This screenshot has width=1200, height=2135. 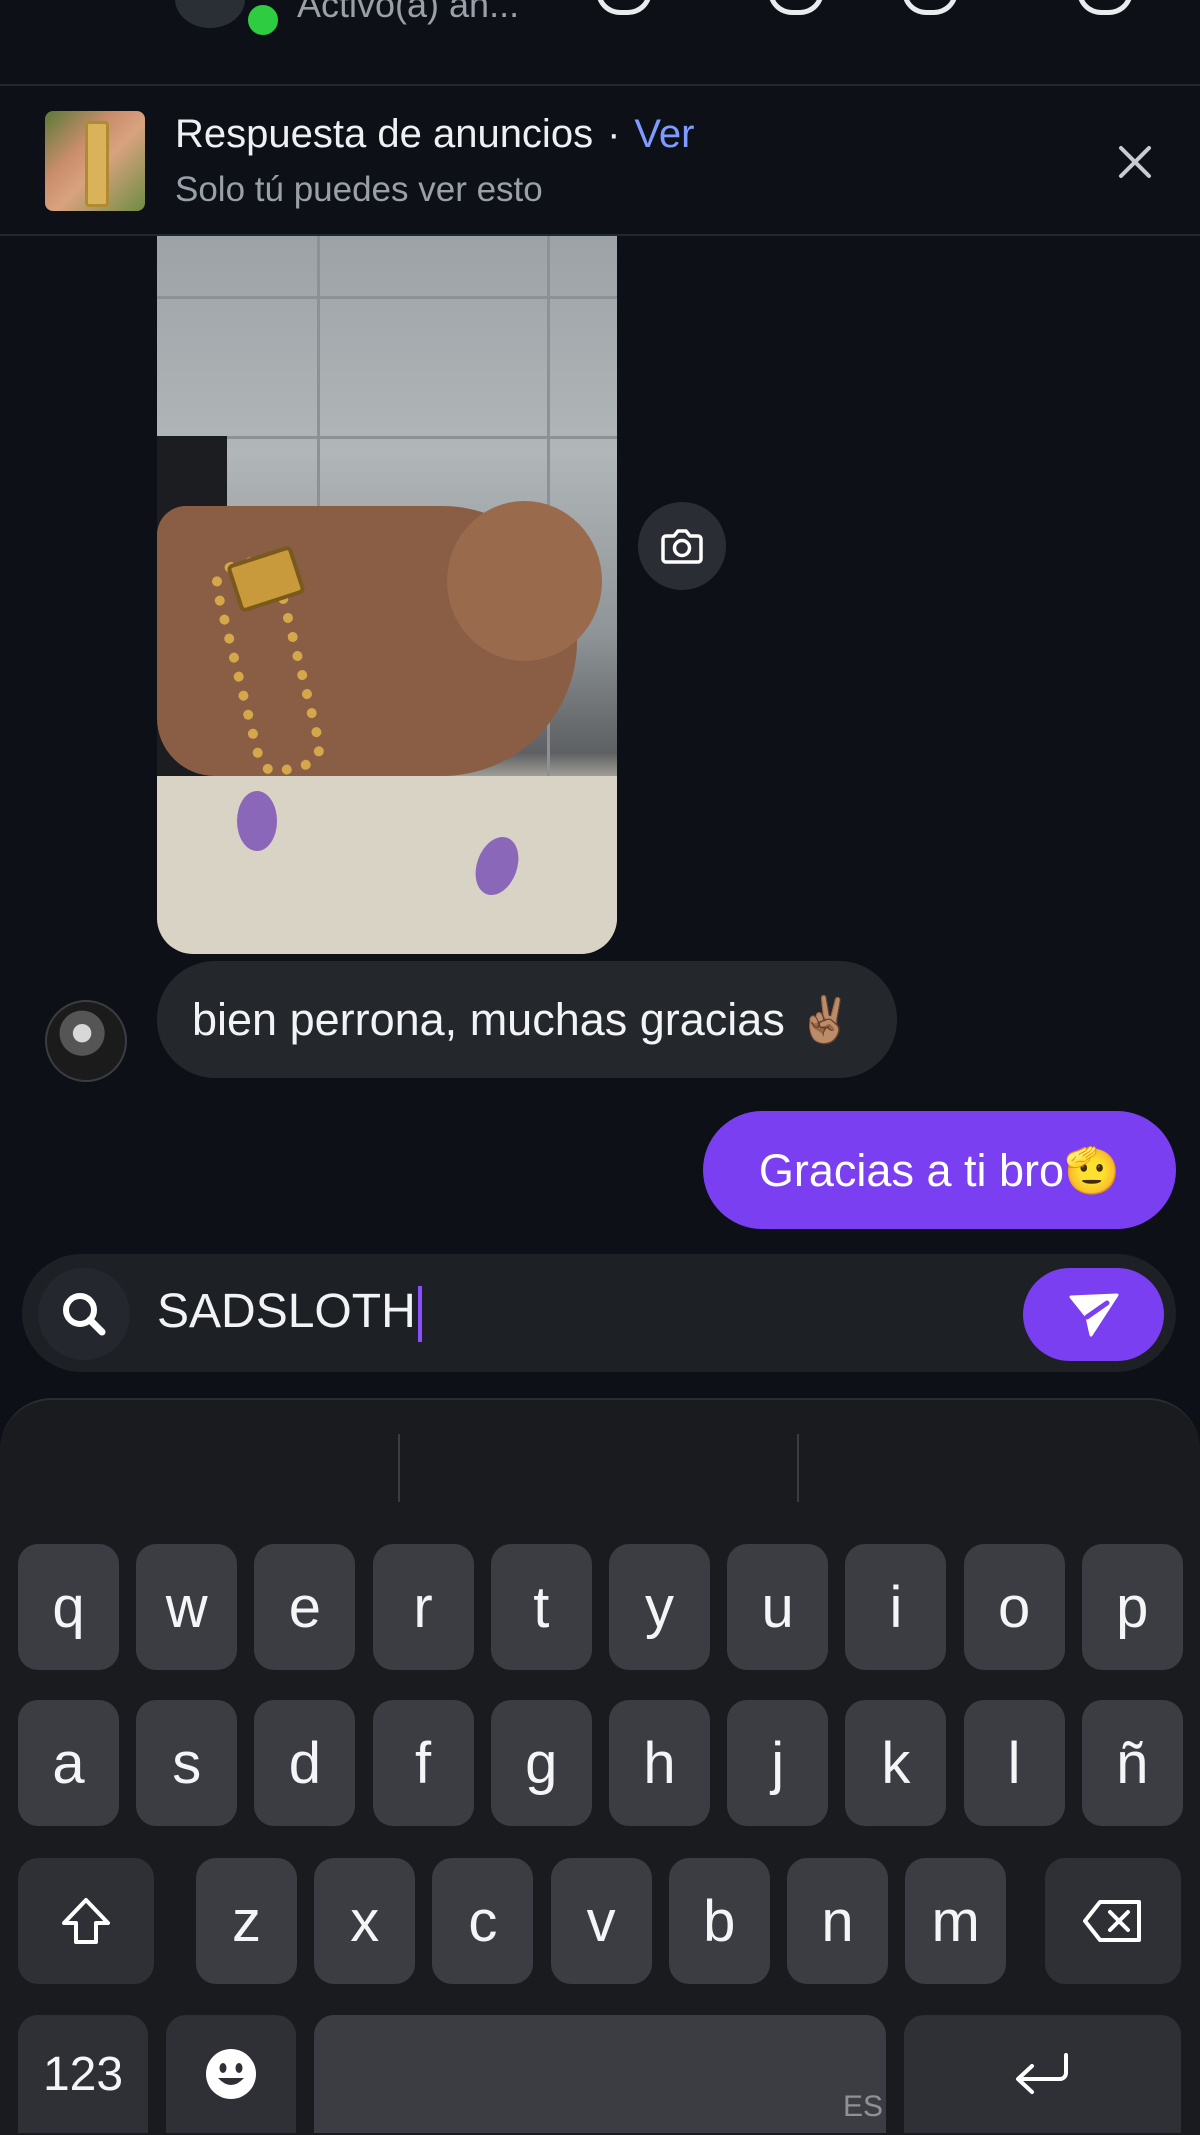 I want to click on key-b: b, so click(x=719, y=1921).